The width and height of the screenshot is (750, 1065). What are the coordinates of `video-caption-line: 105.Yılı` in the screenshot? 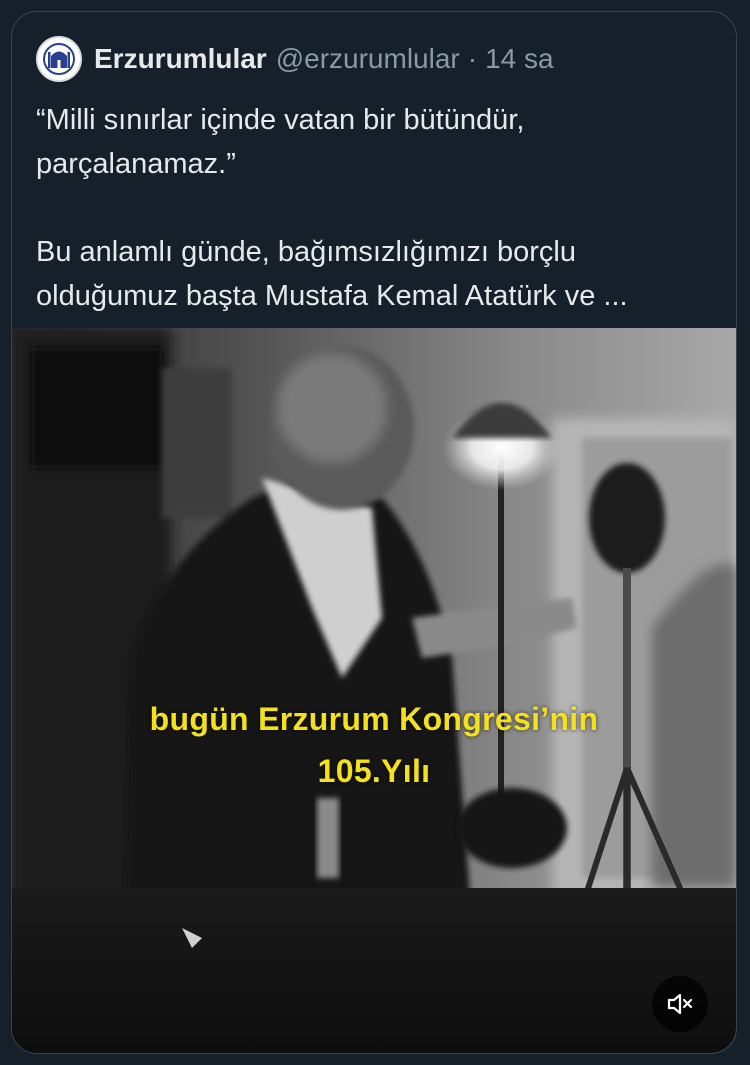 It's located at (374, 771).